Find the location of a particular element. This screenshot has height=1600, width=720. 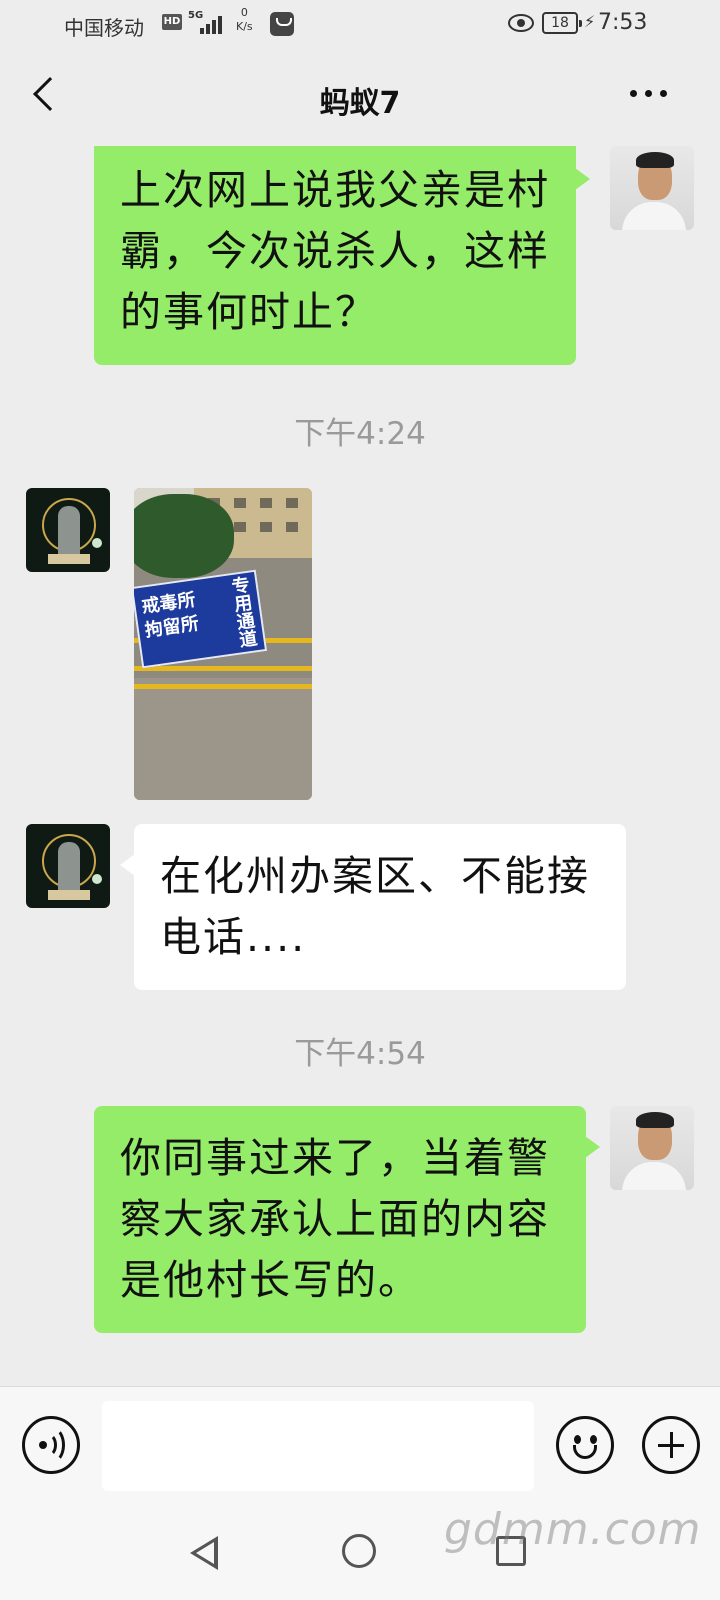

message-timestamp: 下午4:24 is located at coordinates (360, 434).